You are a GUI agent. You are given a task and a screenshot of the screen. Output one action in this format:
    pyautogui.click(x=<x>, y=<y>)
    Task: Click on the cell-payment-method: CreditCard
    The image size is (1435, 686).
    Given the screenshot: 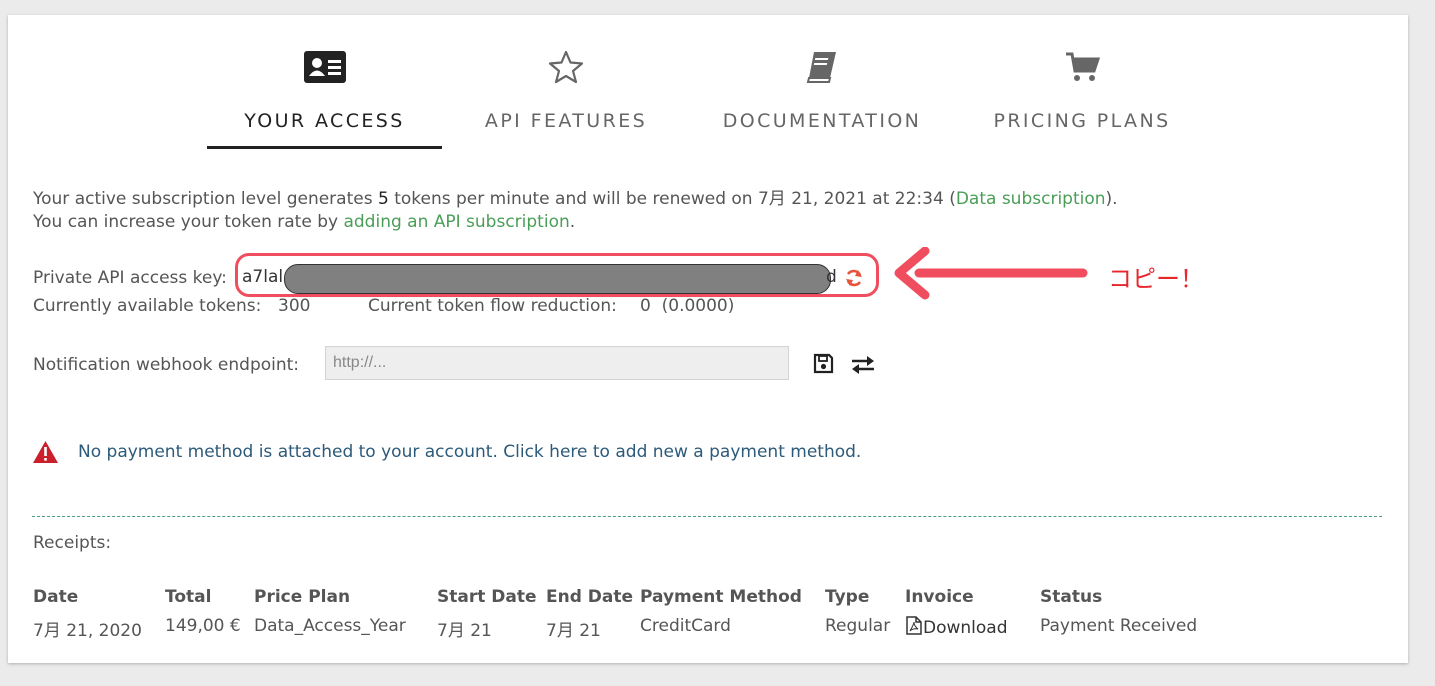 What is the action you would take?
    pyautogui.click(x=685, y=626)
    